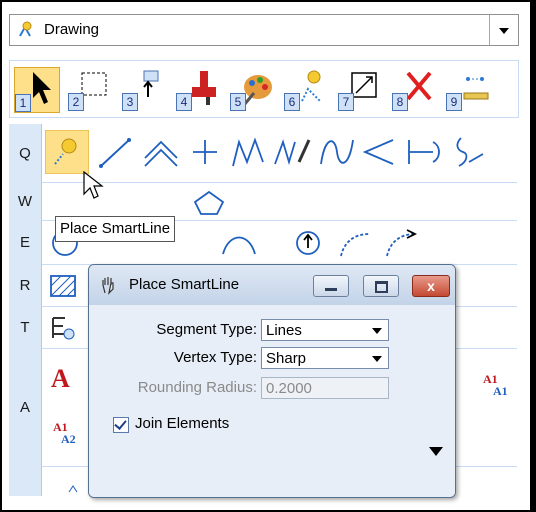 The height and width of the screenshot is (512, 536). I want to click on tool-7-copy: 7, so click(360, 89).